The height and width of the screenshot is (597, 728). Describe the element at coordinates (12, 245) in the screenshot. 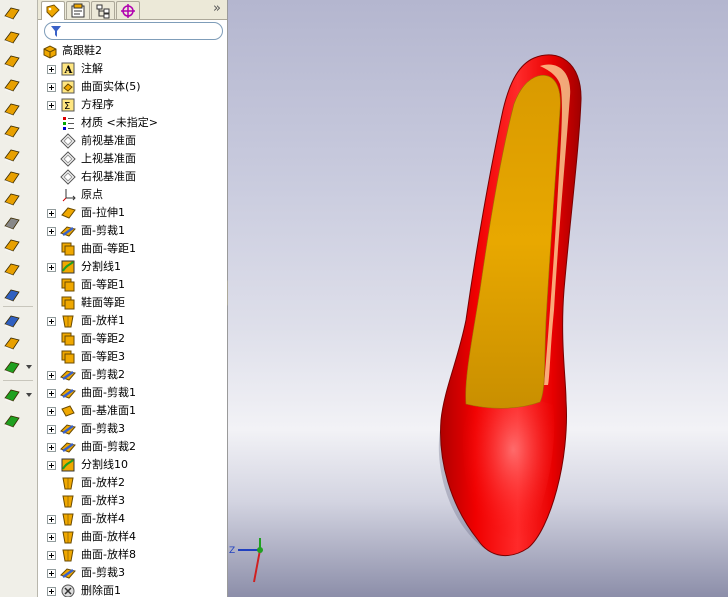

I see `surface-body-button` at that location.